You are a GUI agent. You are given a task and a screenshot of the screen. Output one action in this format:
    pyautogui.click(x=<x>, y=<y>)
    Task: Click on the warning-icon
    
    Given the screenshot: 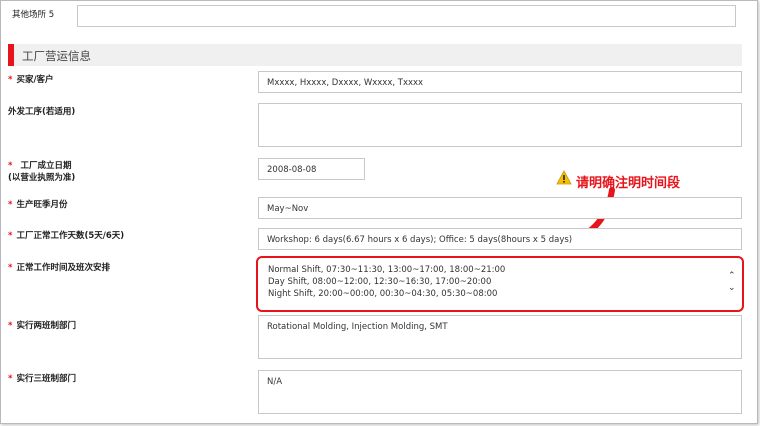 What is the action you would take?
    pyautogui.click(x=564, y=177)
    